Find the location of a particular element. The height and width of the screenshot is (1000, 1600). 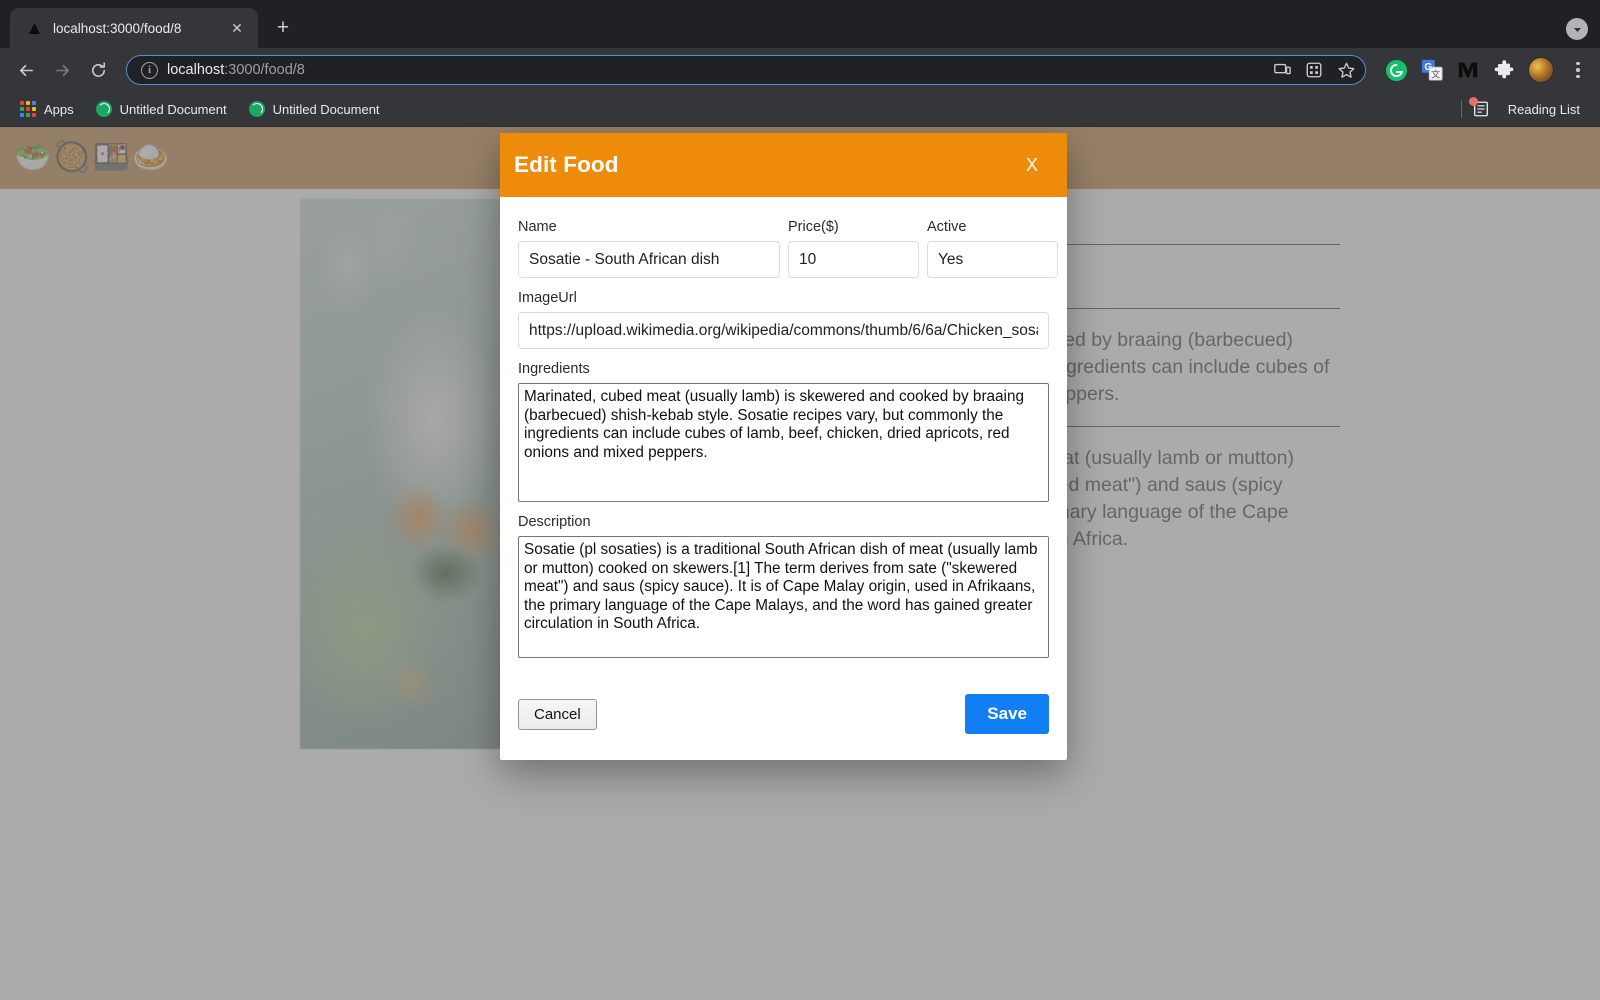

cancel-button: Cancel is located at coordinates (557, 714).